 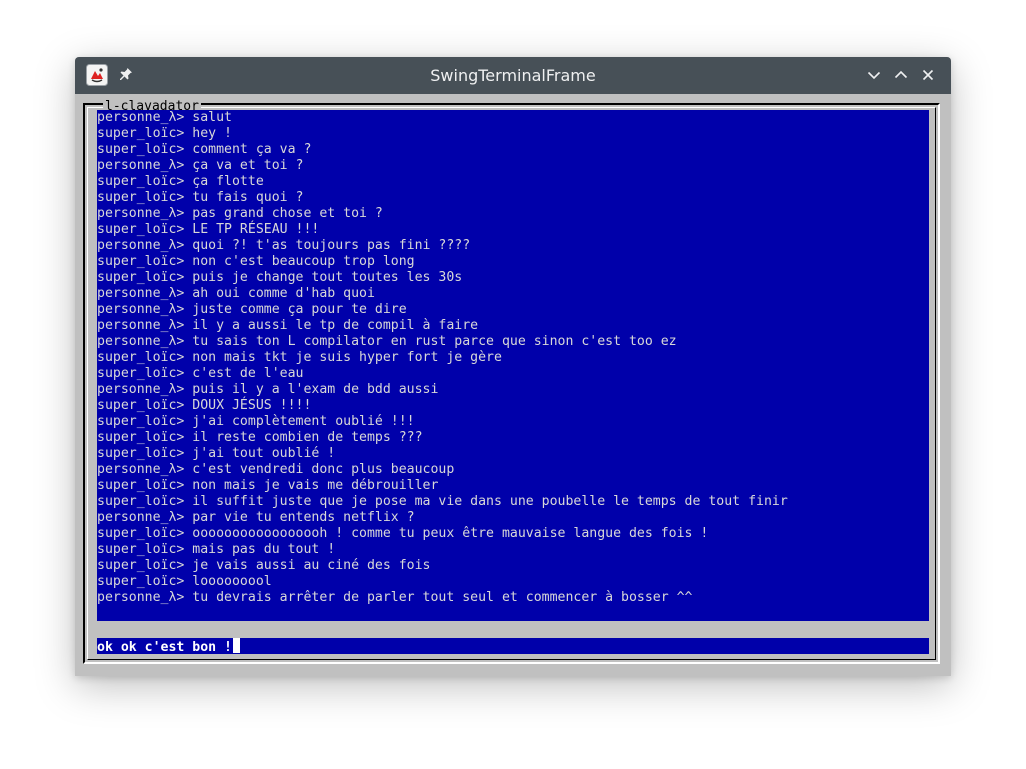 What do you see at coordinates (327, 277) in the screenshot?
I see `chat-message: puis je change tout toutes les 30s` at bounding box center [327, 277].